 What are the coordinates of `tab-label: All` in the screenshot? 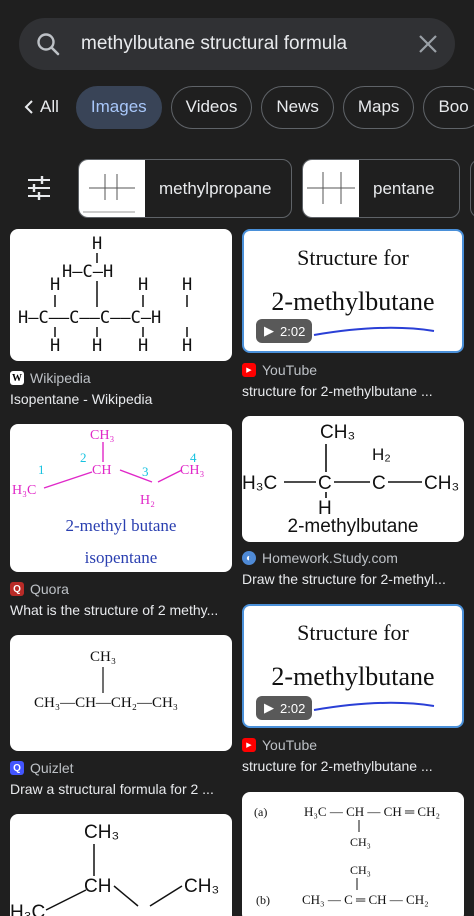 It's located at (49, 106).